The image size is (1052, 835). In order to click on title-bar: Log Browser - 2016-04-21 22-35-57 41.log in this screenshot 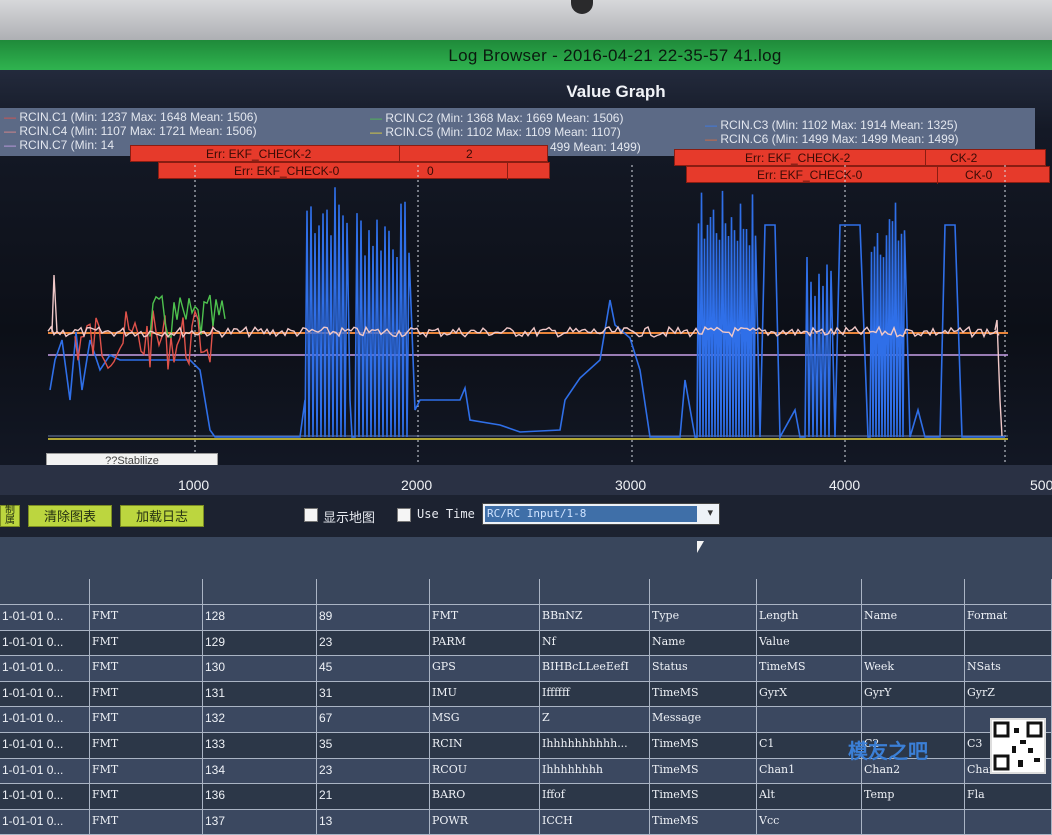, I will do `click(526, 55)`.